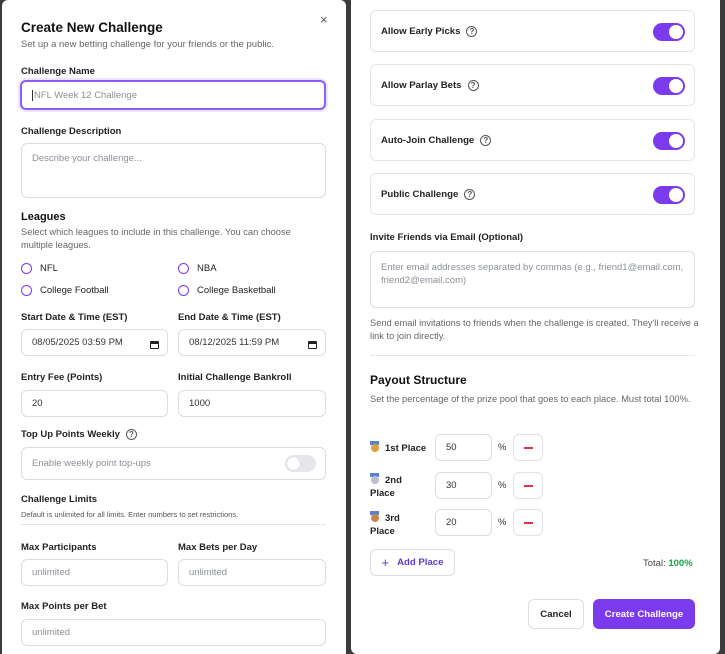  I want to click on challenge-name-label: Challenge Name, so click(58, 71).